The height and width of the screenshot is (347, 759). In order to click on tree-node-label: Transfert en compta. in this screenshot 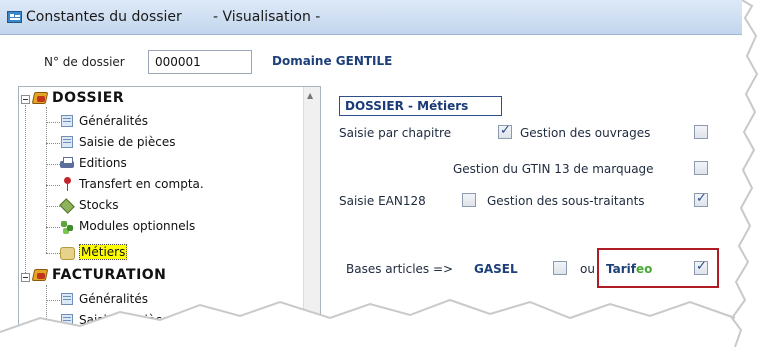, I will do `click(141, 184)`.